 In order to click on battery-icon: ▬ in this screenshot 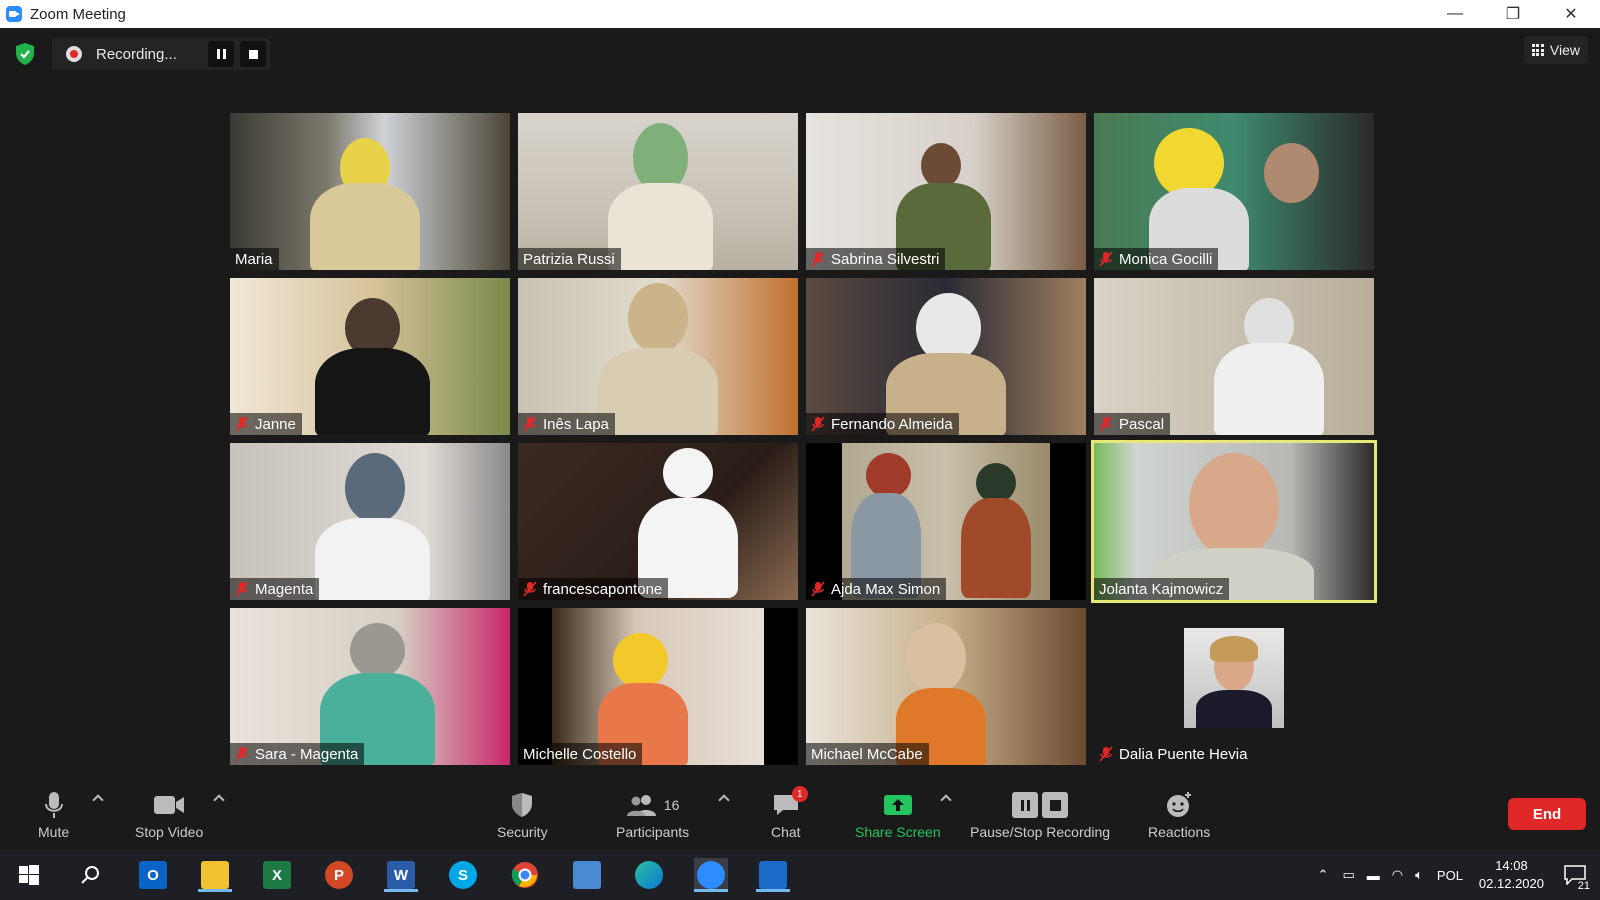, I will do `click(1373, 875)`.